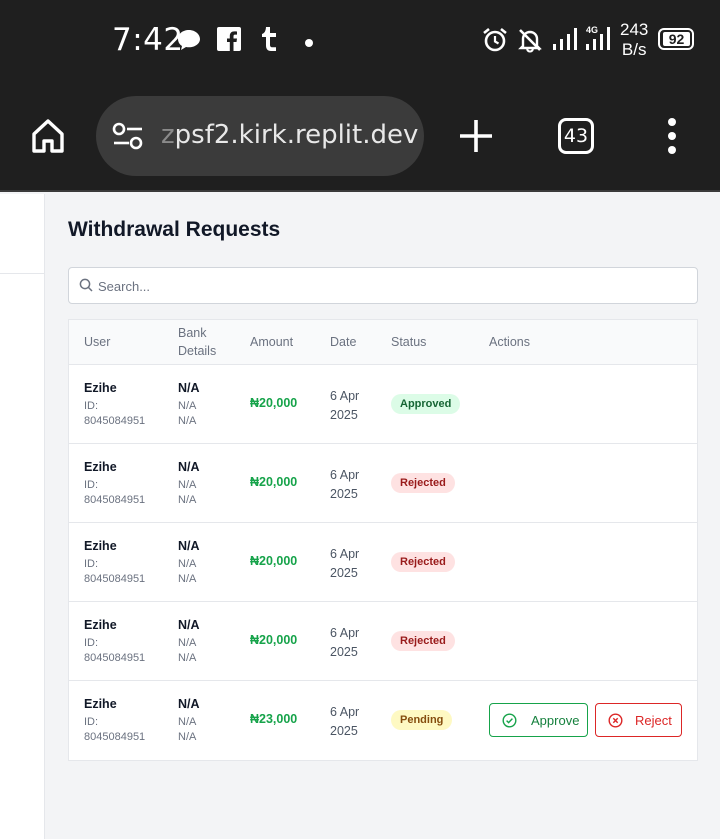 The width and height of the screenshot is (720, 839). What do you see at coordinates (422, 720) in the screenshot?
I see `status-badge: Pending` at bounding box center [422, 720].